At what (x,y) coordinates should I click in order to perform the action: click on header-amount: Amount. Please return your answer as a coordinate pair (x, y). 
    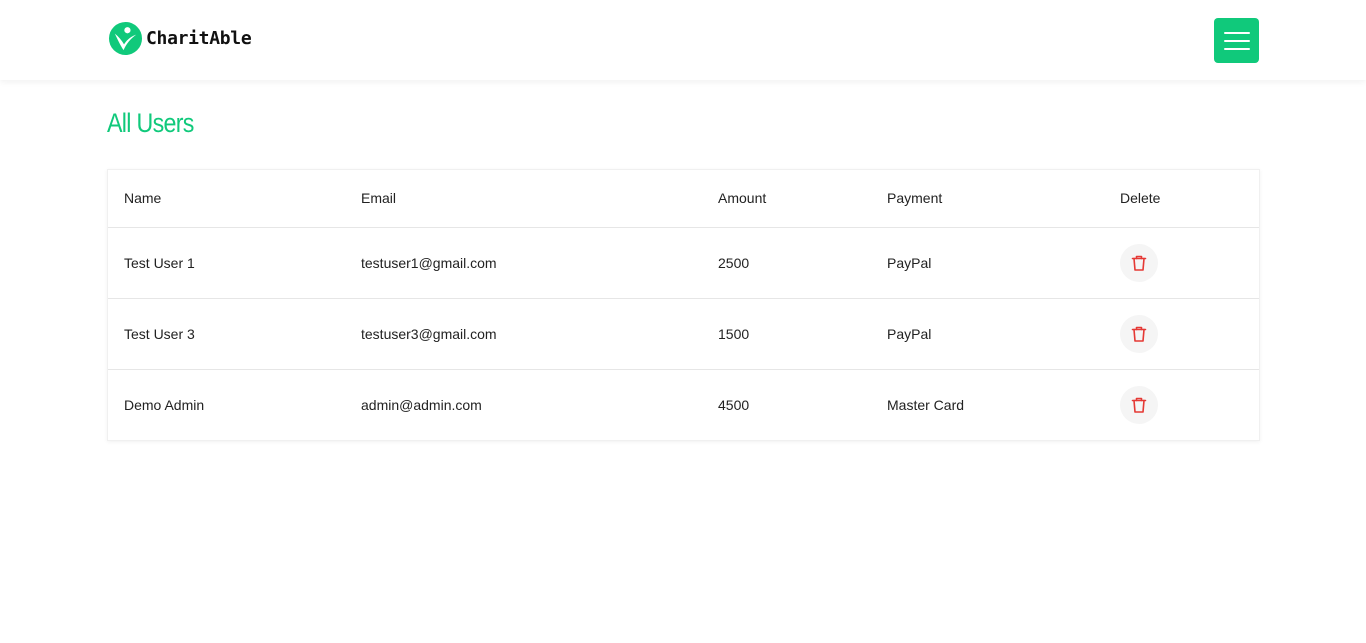
    Looking at the image, I should click on (786, 199).